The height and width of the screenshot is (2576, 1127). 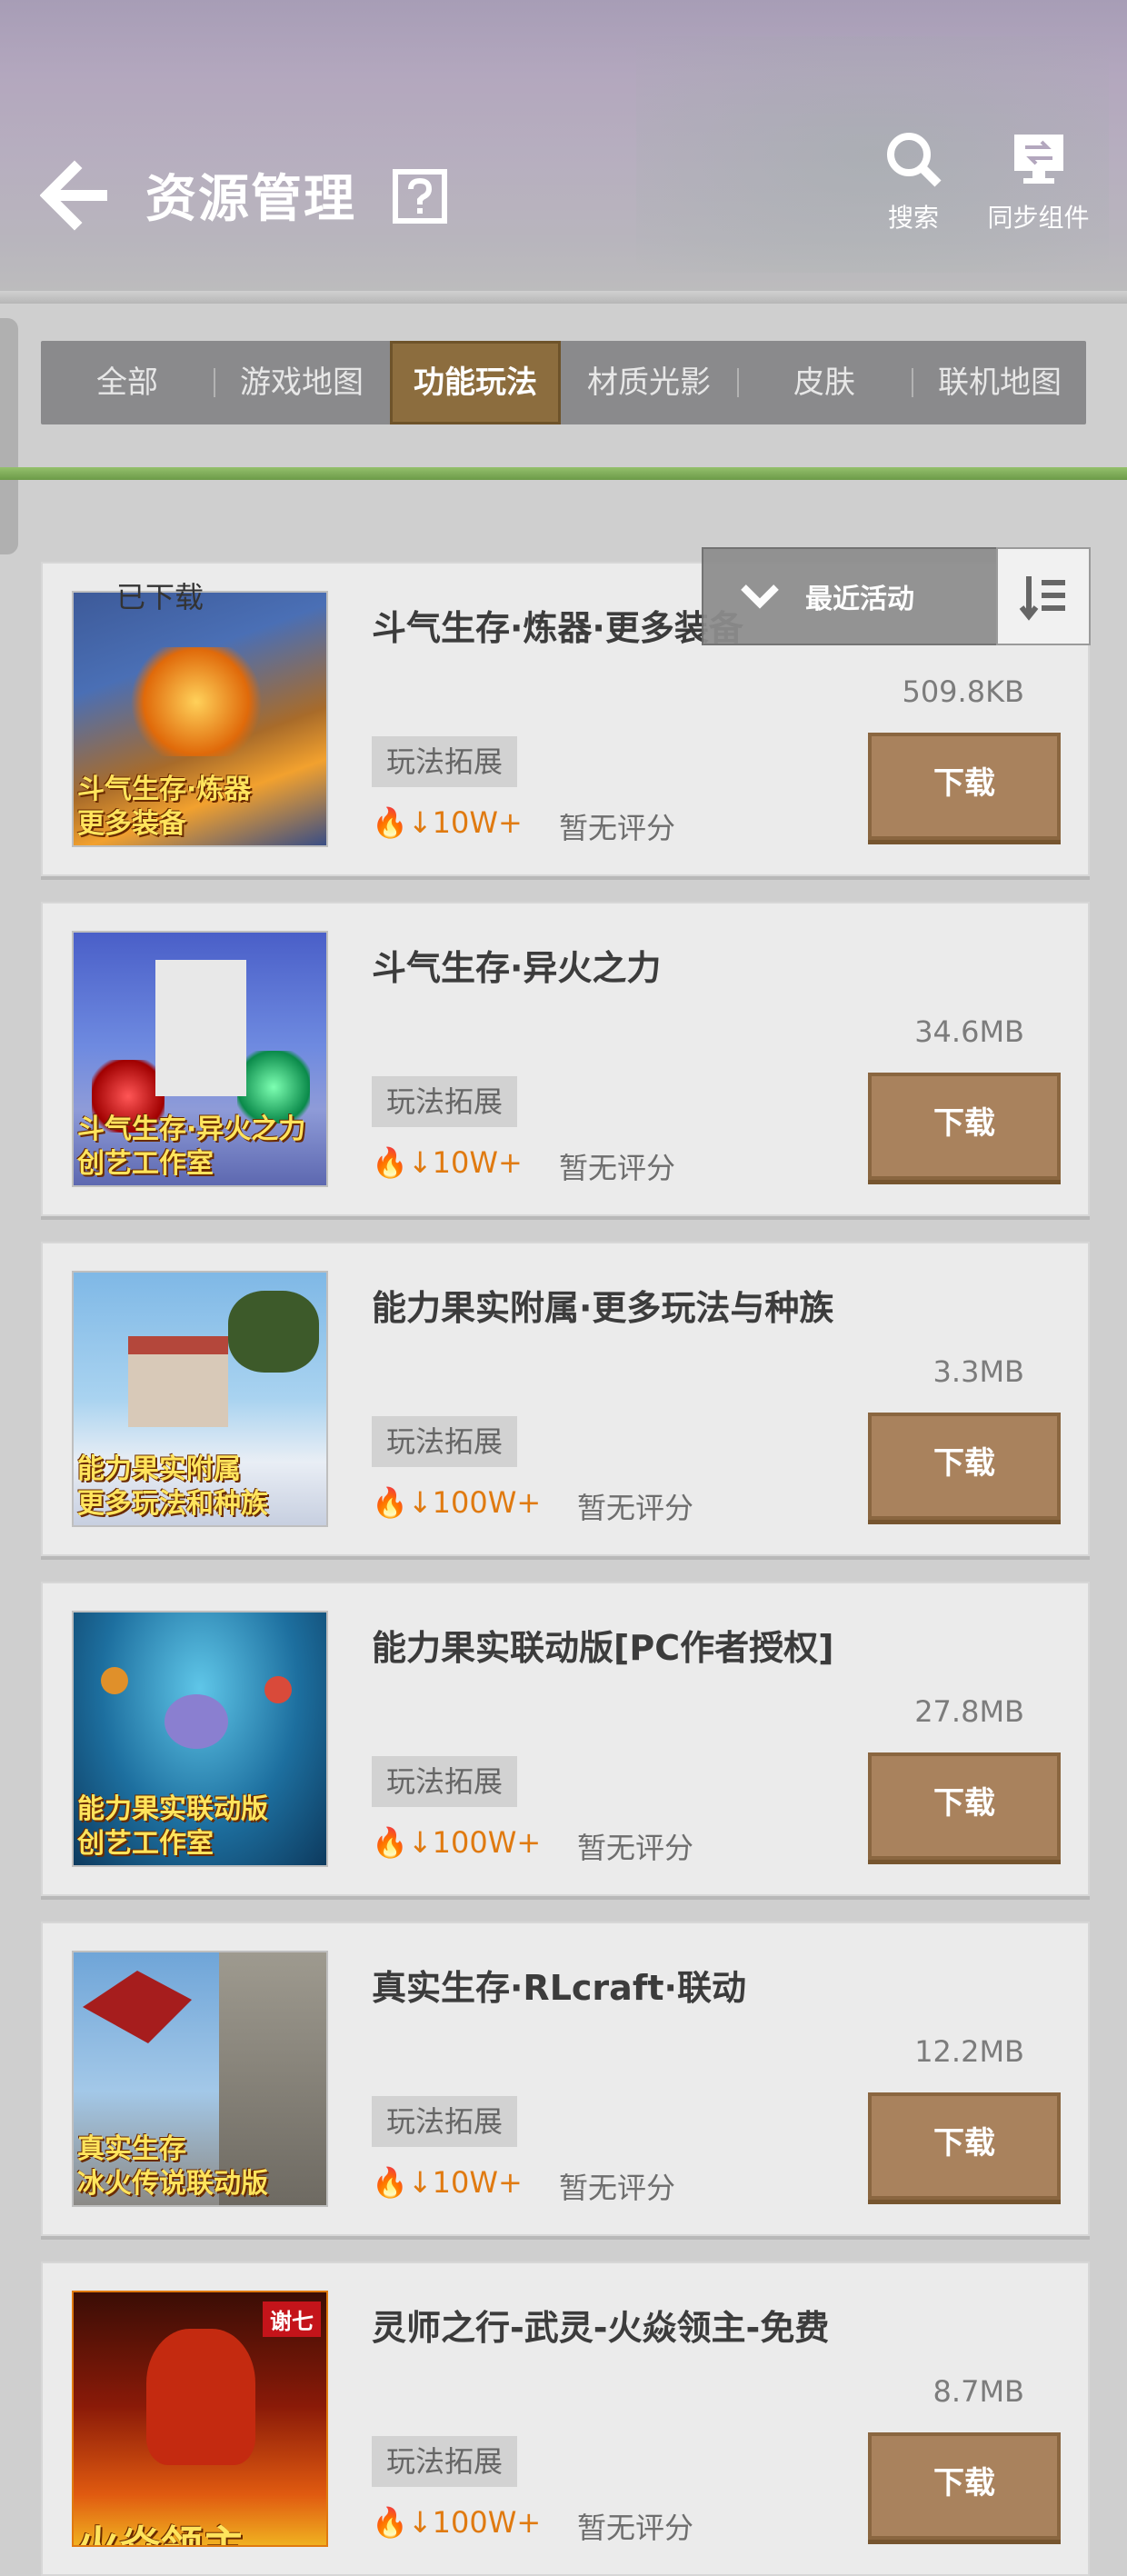 What do you see at coordinates (824, 382) in the screenshot?
I see `tab-skins: 皮肤` at bounding box center [824, 382].